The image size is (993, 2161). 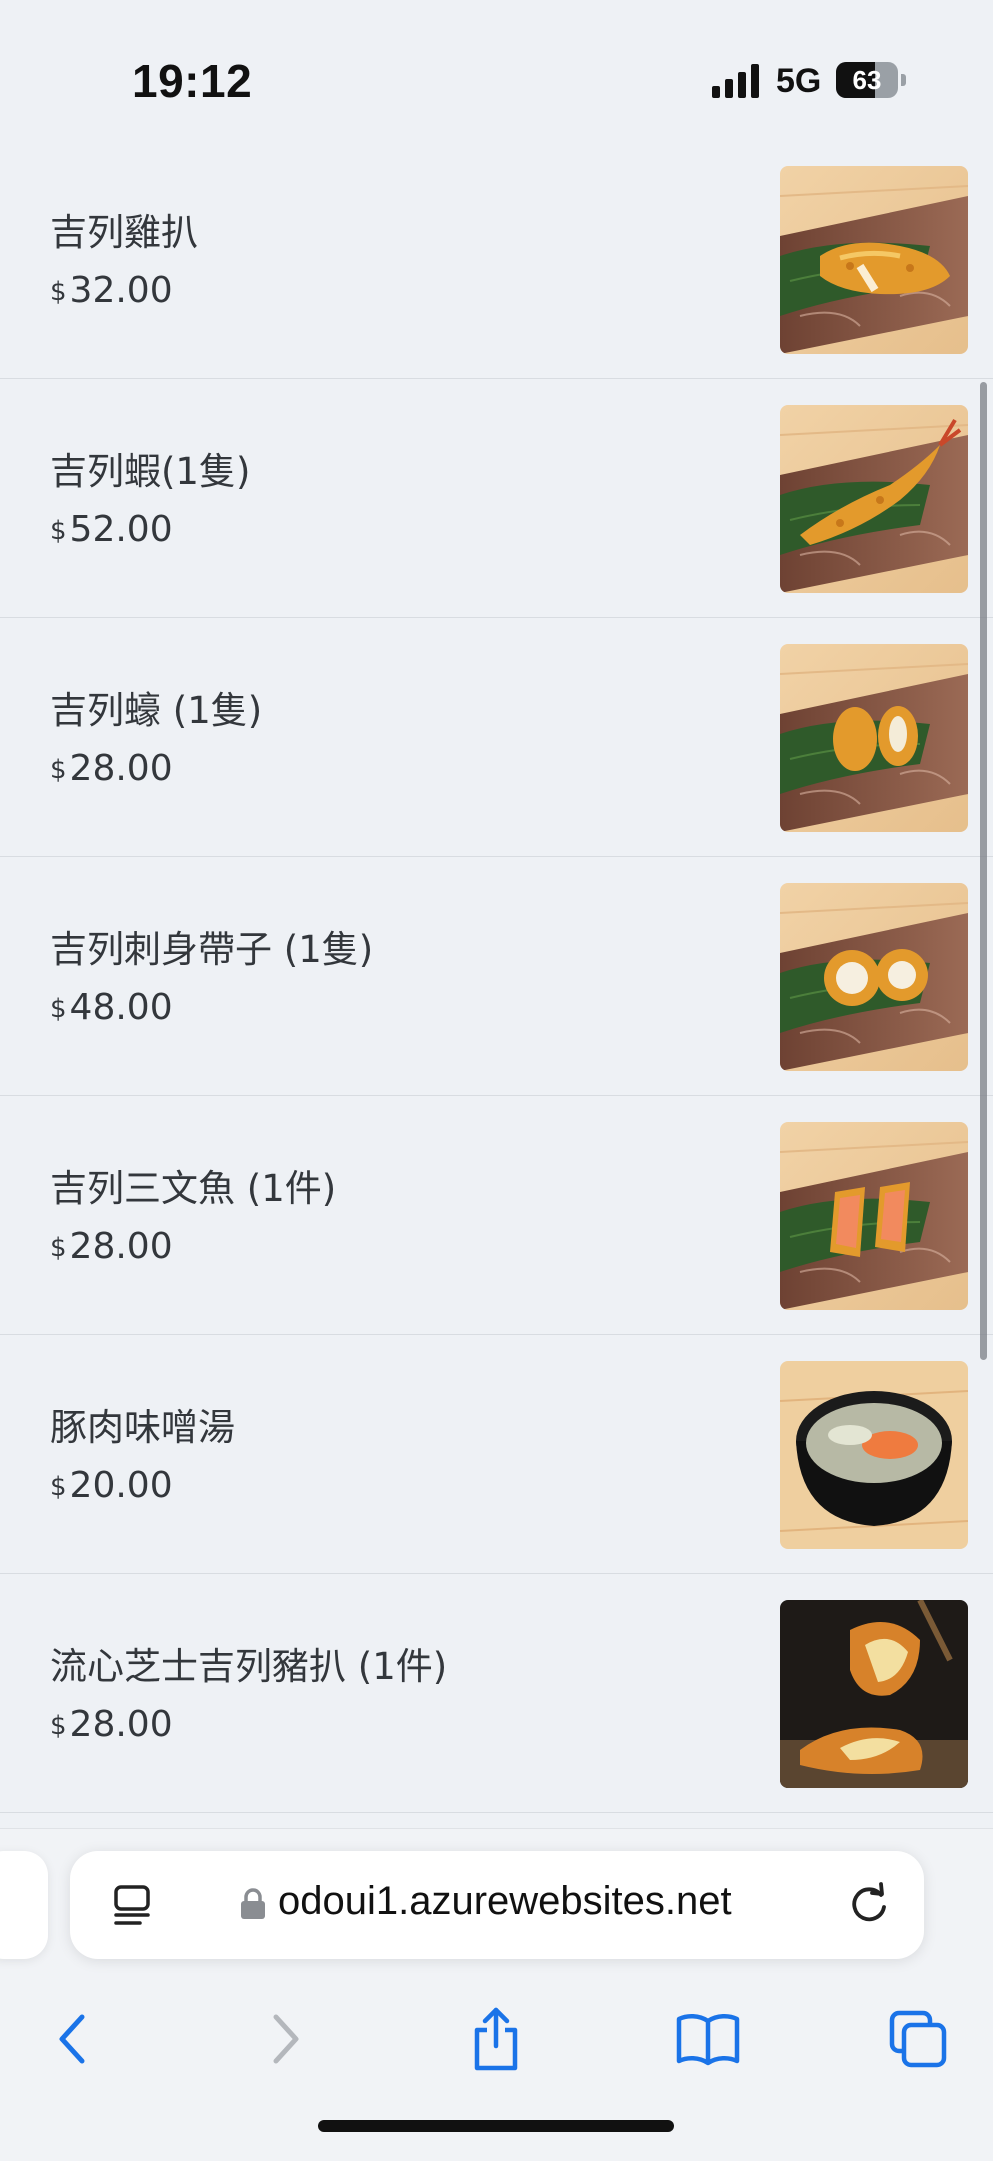 I want to click on forward-button, so click(x=286, y=2039).